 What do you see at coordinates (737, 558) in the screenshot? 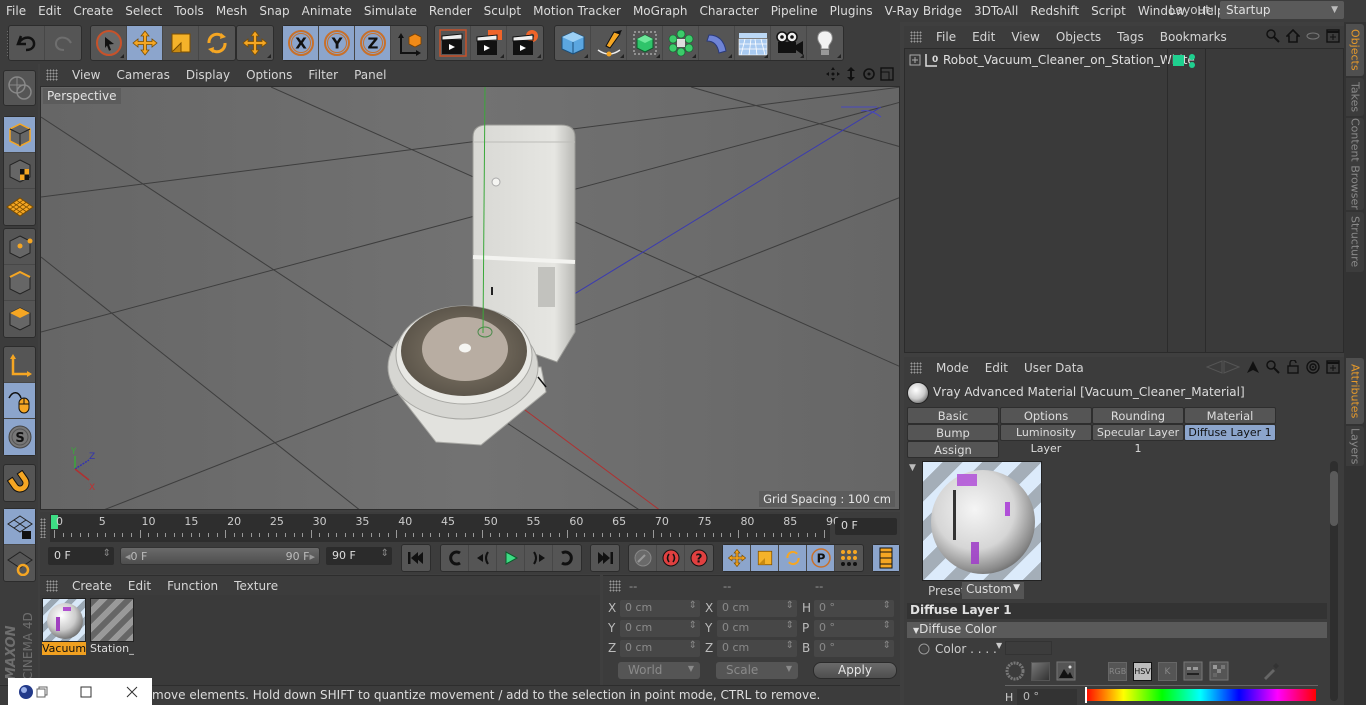
I see `key-position-button` at bounding box center [737, 558].